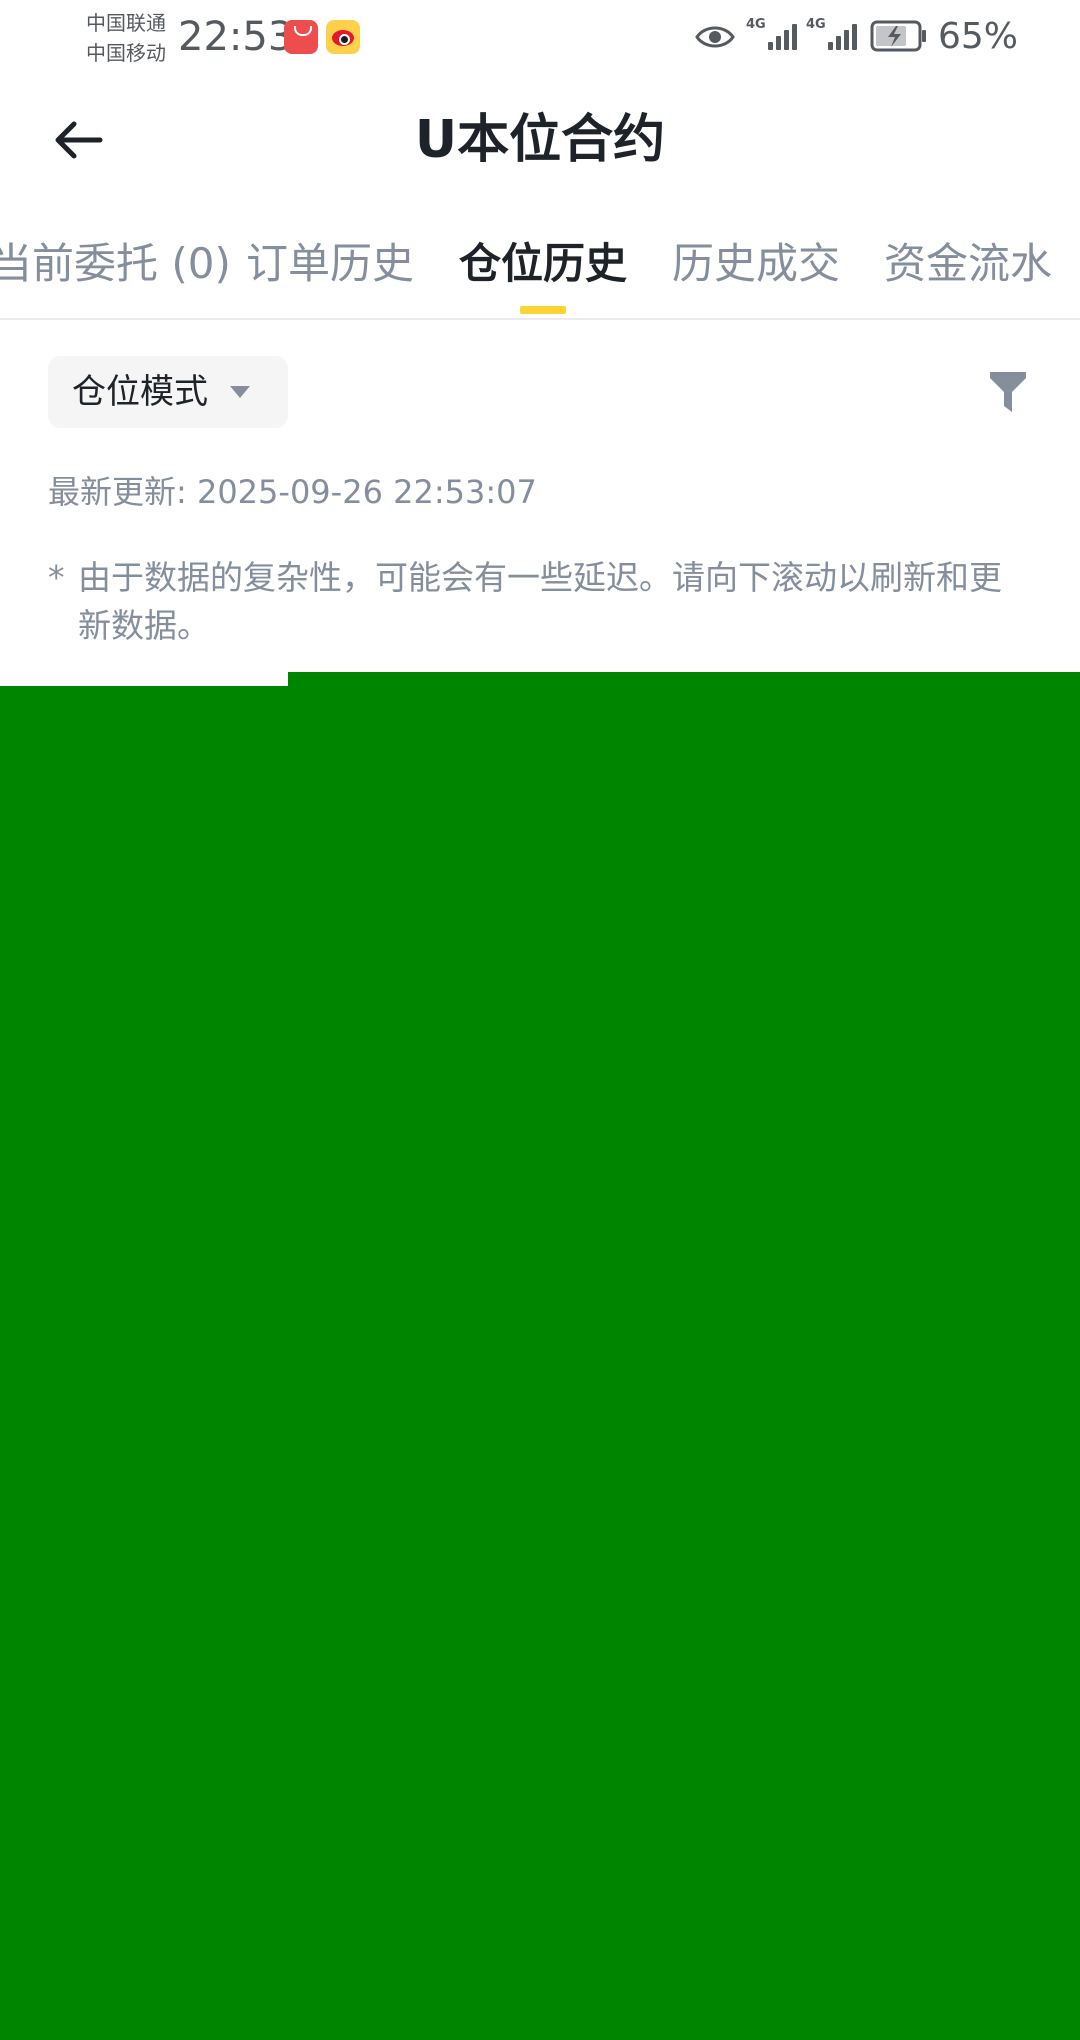 This screenshot has width=1080, height=2040. I want to click on battery-percentage: 65%, so click(978, 36).